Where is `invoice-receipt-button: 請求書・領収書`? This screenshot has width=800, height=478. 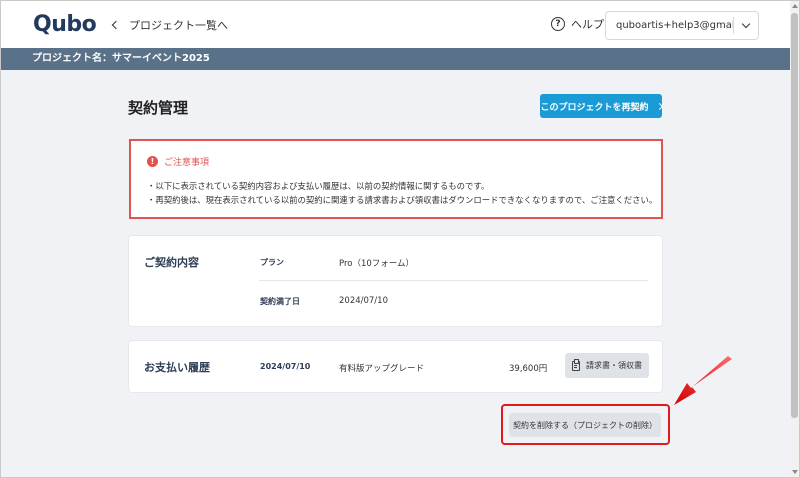
invoice-receipt-button: 請求書・領収書 is located at coordinates (607, 365).